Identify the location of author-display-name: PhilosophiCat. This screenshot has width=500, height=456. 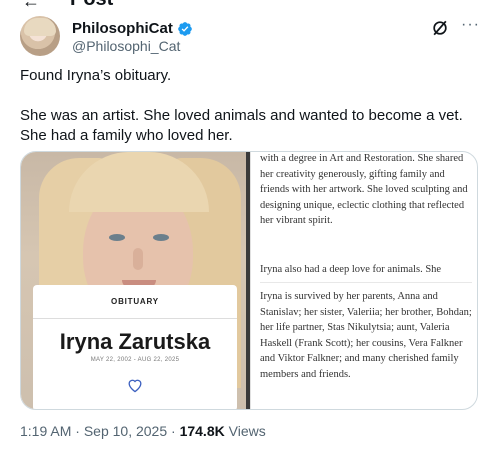
(122, 28).